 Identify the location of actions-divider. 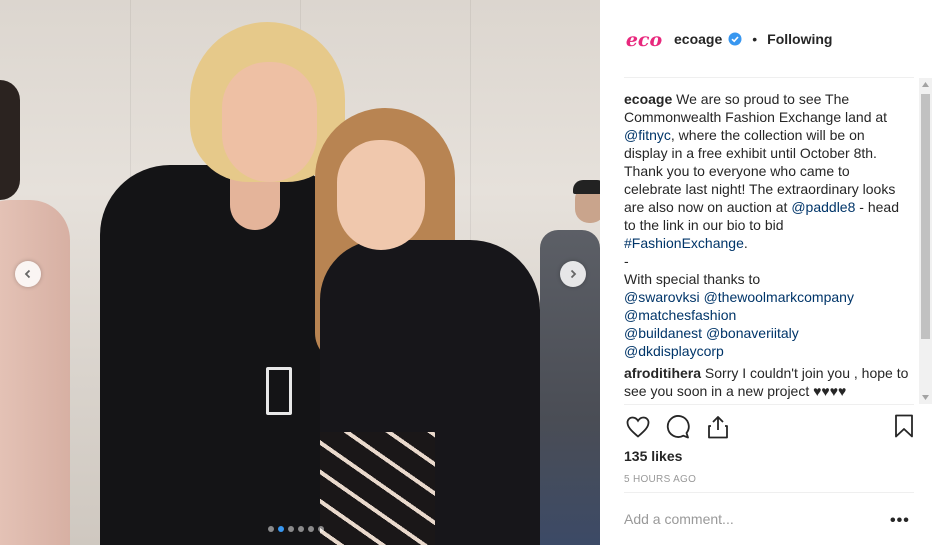
(769, 404).